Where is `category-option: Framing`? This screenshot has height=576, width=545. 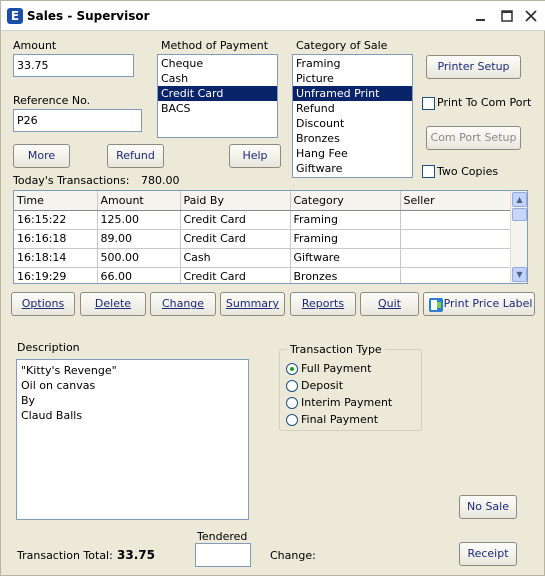
category-option: Framing is located at coordinates (352, 63).